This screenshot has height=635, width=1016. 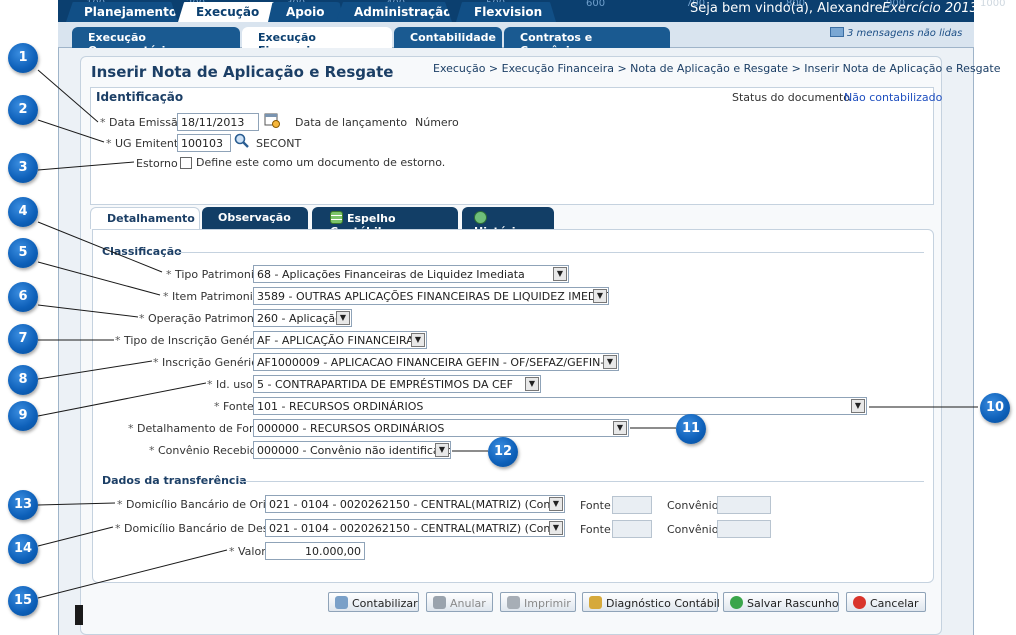 What do you see at coordinates (995, 408) in the screenshot?
I see `callout-badge: 10` at bounding box center [995, 408].